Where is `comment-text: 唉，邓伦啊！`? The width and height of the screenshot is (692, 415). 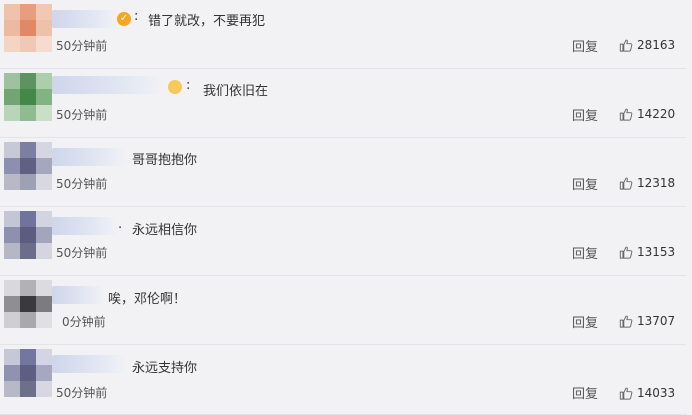 comment-text: 唉，邓伦啊！ is located at coordinates (147, 299).